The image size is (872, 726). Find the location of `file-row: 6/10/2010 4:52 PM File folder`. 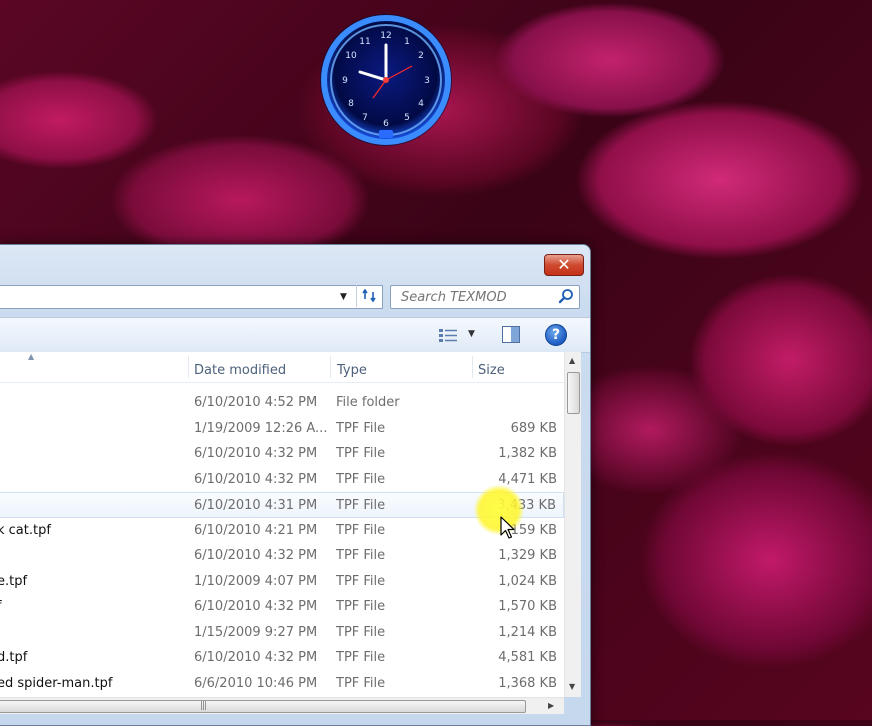

file-row: 6/10/2010 4:52 PM File folder is located at coordinates (282, 403).